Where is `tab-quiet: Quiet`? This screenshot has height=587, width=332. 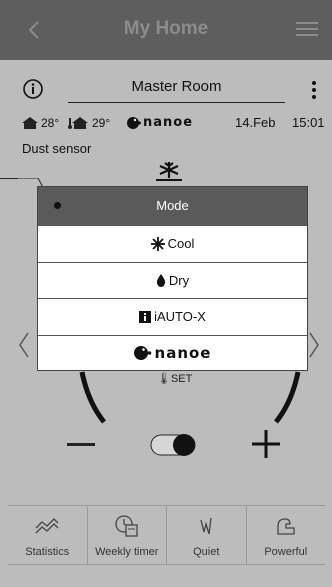 tab-quiet: Quiet is located at coordinates (207, 535).